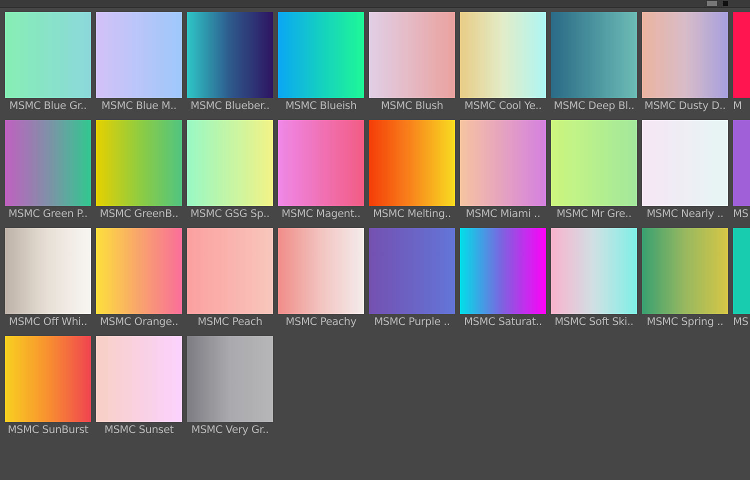  Describe the element at coordinates (594, 322) in the screenshot. I see `swatch-label: MSMC Soft Ski..` at that location.